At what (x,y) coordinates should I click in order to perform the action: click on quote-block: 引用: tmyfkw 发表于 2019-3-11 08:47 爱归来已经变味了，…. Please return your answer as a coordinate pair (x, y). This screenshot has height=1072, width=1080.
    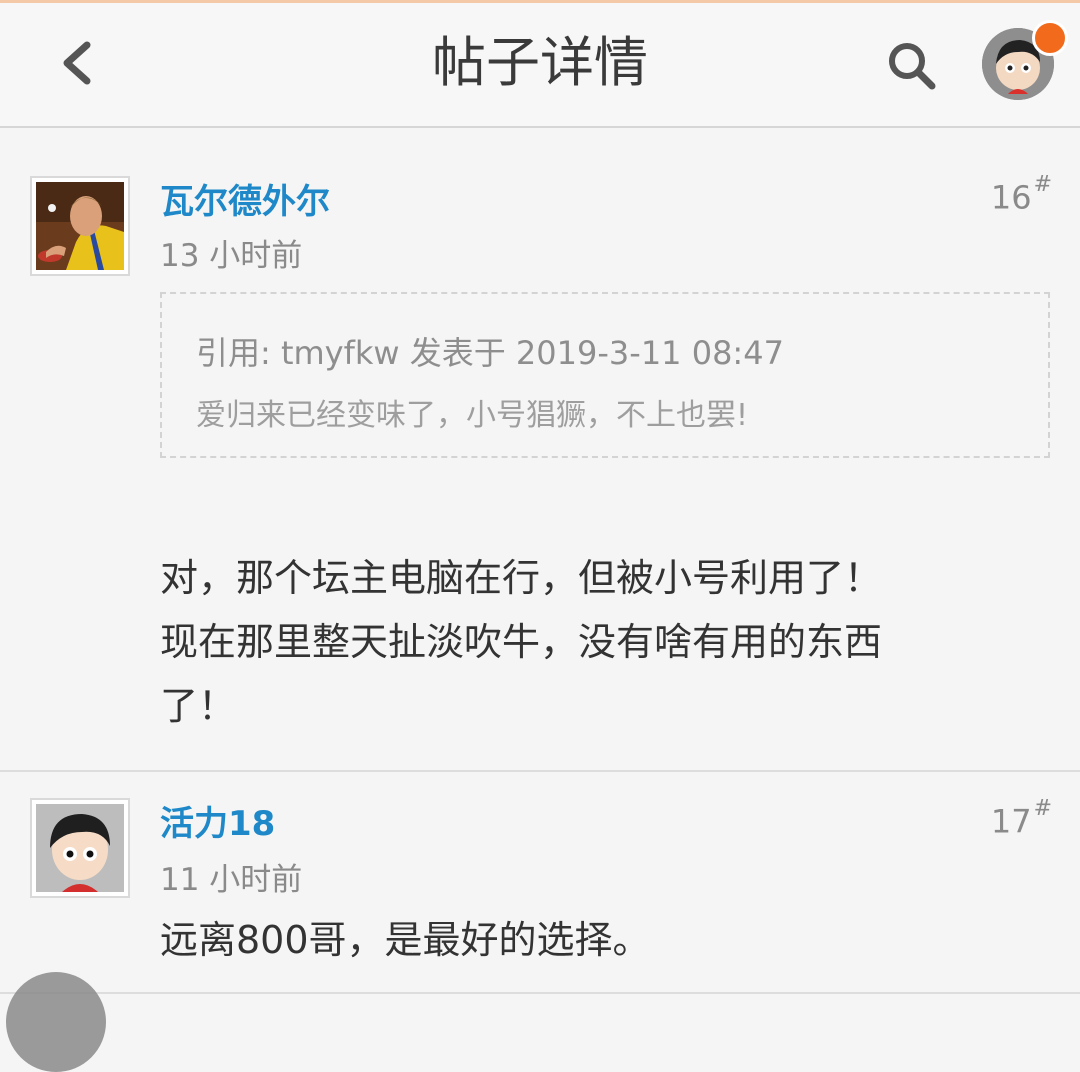
    Looking at the image, I should click on (605, 375).